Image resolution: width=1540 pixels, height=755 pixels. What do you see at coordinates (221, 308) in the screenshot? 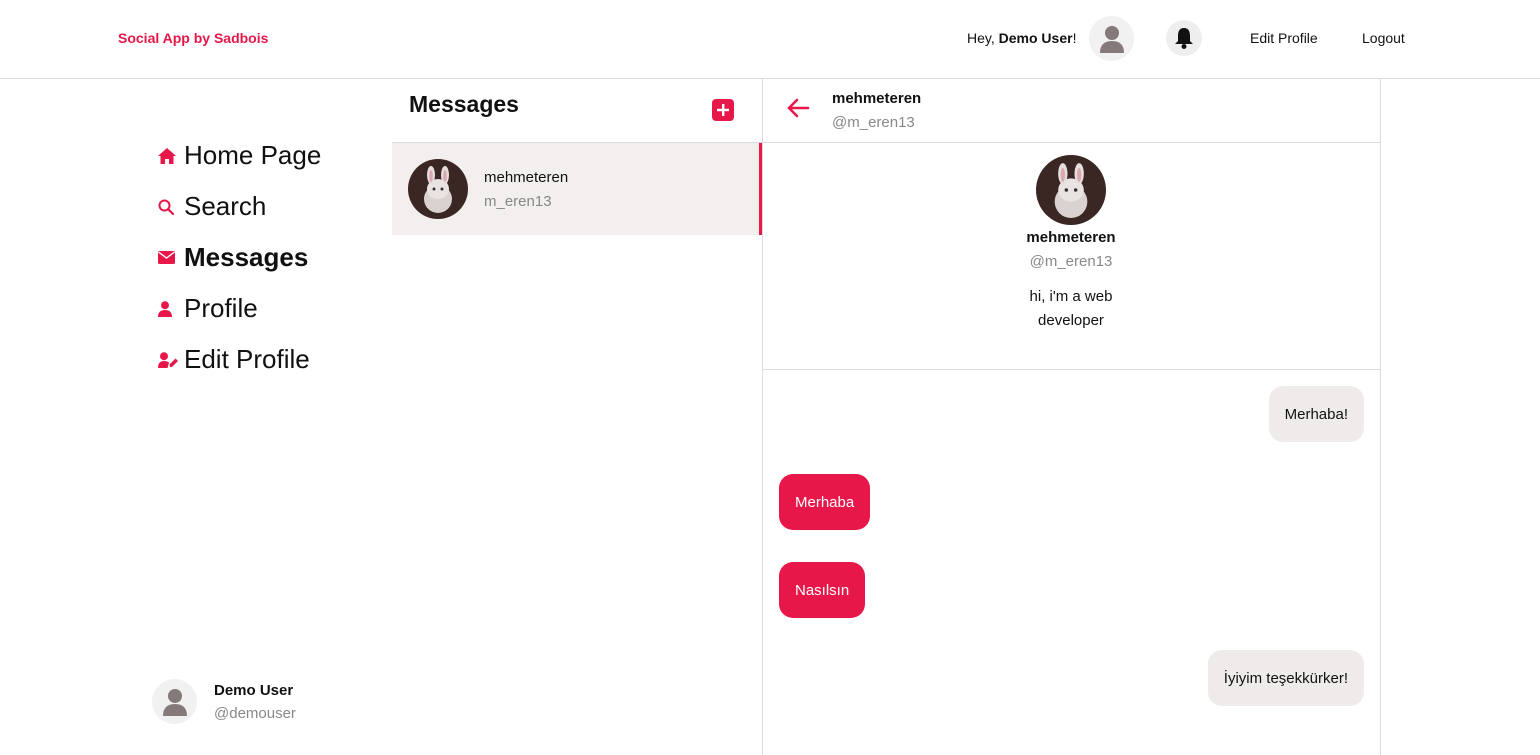
I see `sidebar-item-label: Profile` at bounding box center [221, 308].